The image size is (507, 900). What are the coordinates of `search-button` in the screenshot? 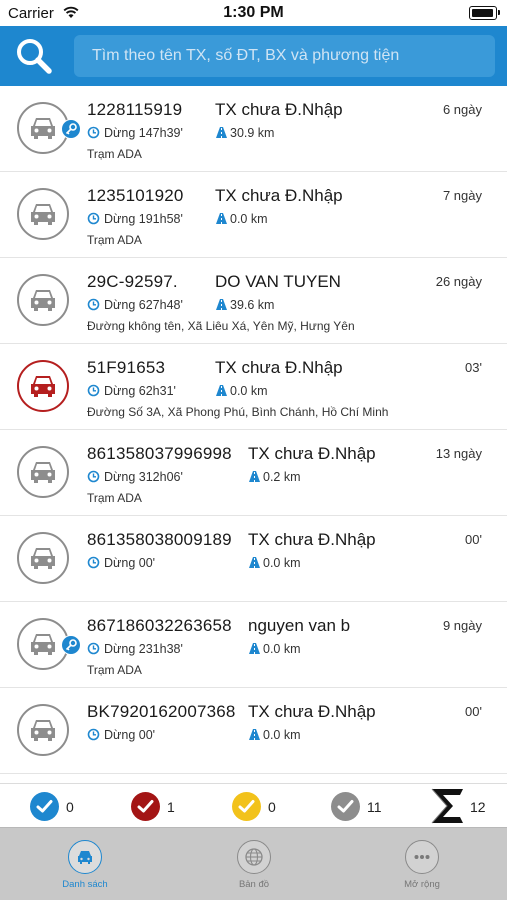 It's located at (34, 56).